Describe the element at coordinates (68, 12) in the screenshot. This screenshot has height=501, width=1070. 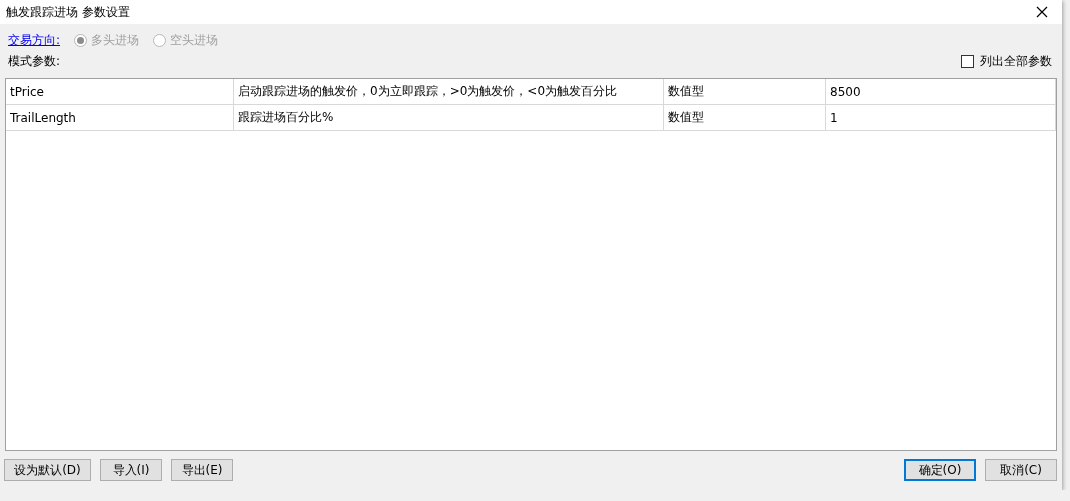
I see `window-title: 触发跟踪进场 参数设置` at that location.